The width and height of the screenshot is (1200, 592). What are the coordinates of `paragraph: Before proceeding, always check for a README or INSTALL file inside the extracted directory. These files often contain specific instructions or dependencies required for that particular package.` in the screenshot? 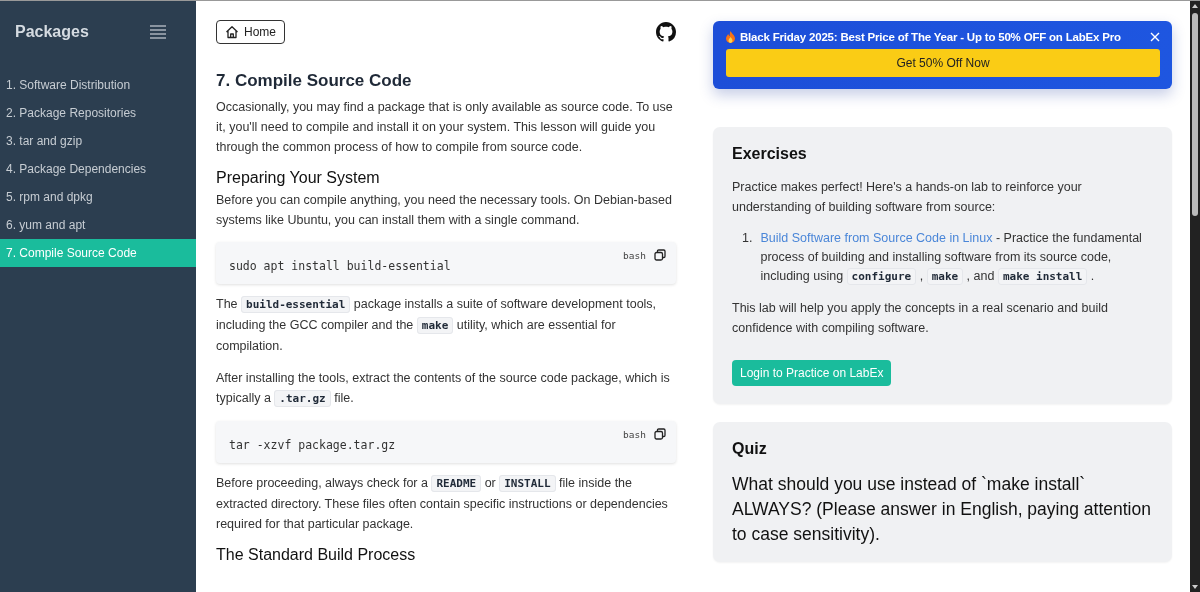 It's located at (442, 503).